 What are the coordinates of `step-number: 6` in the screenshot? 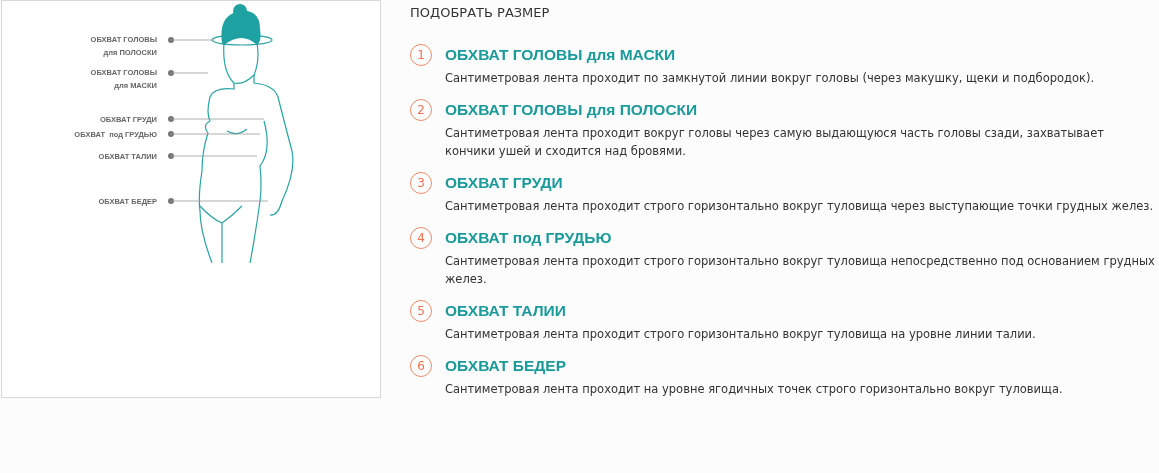 It's located at (421, 366).